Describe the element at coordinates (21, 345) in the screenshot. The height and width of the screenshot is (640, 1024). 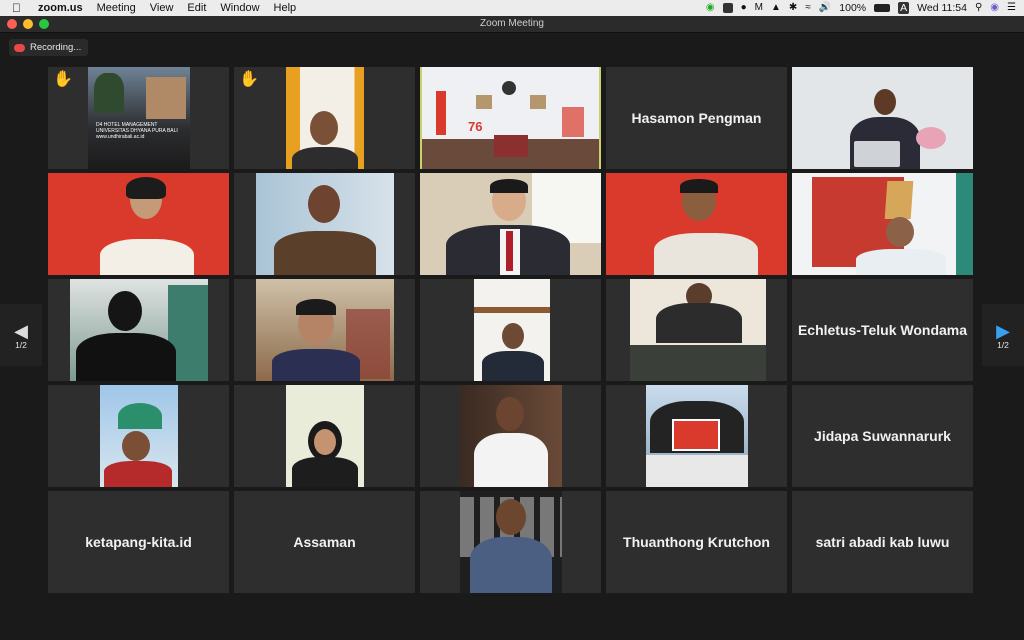
I see `page-indicator-left: 1/2` at that location.